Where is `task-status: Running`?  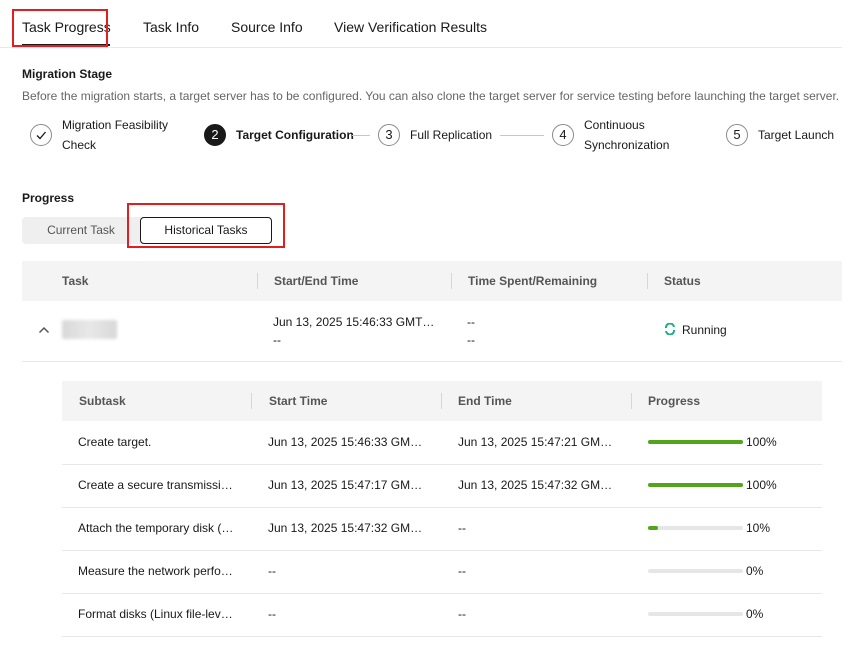 task-status: Running is located at coordinates (704, 330).